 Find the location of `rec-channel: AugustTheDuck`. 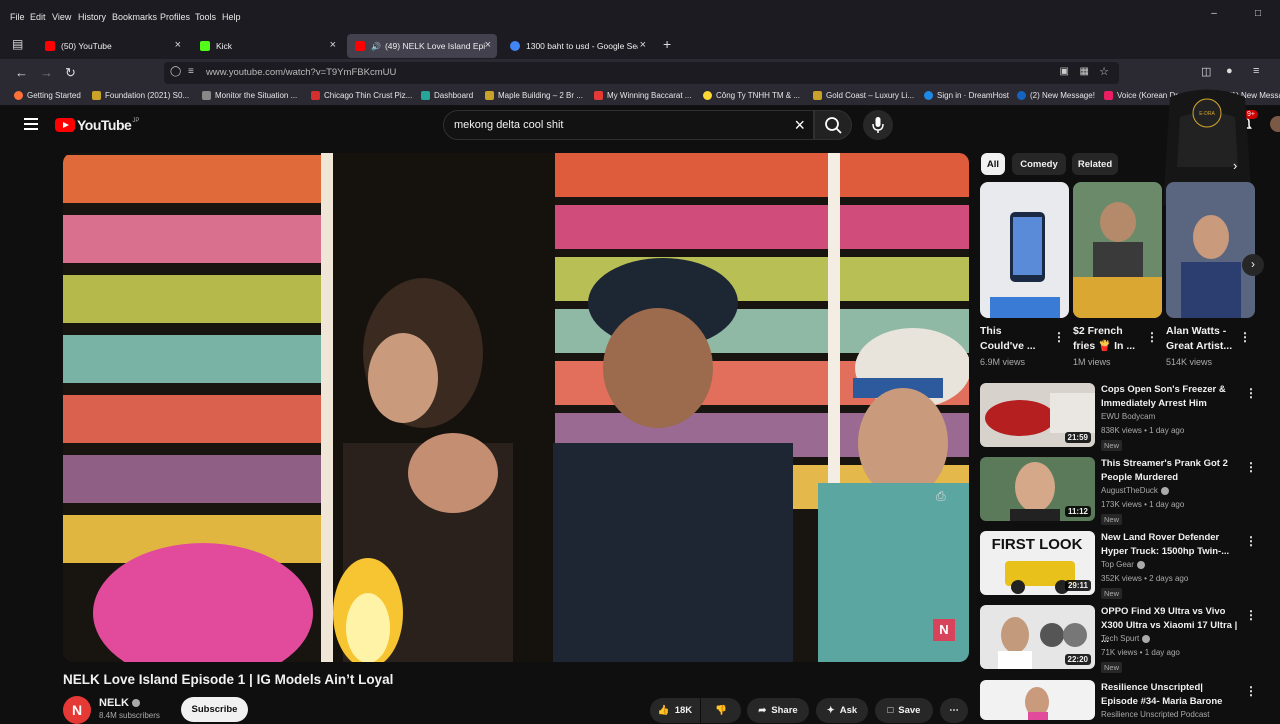

rec-channel: AugustTheDuck is located at coordinates (1135, 490).